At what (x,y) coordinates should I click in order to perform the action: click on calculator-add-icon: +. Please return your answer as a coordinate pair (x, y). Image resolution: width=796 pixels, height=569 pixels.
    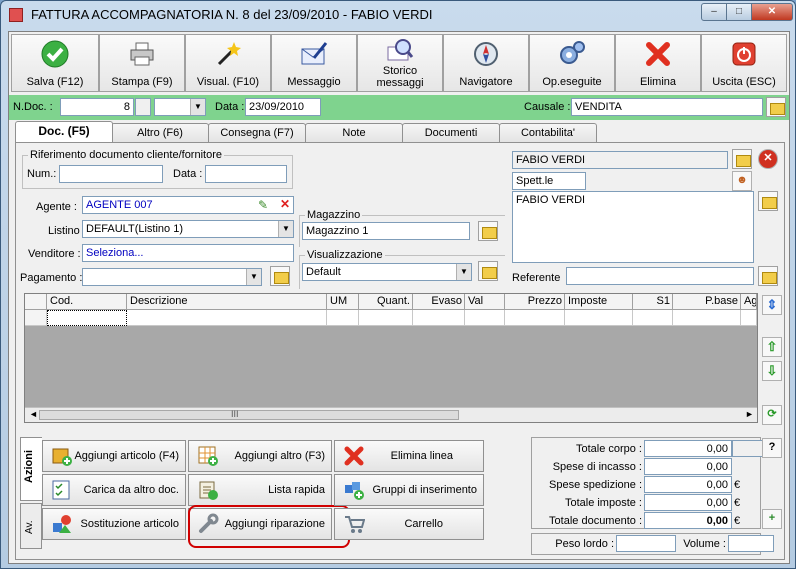
    Looking at the image, I should click on (772, 519).